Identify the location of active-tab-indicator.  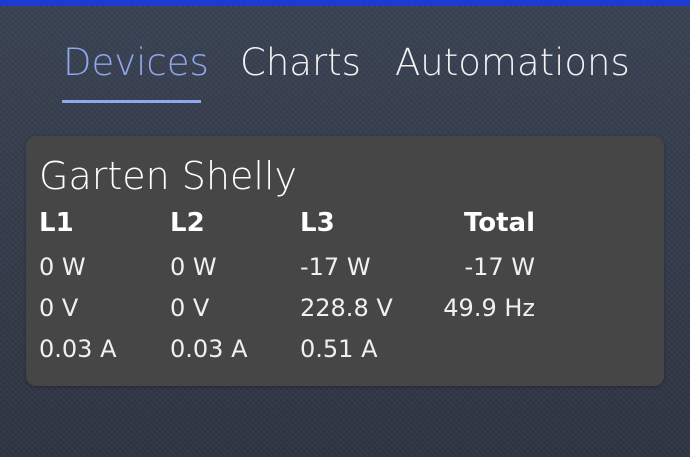
(131, 101).